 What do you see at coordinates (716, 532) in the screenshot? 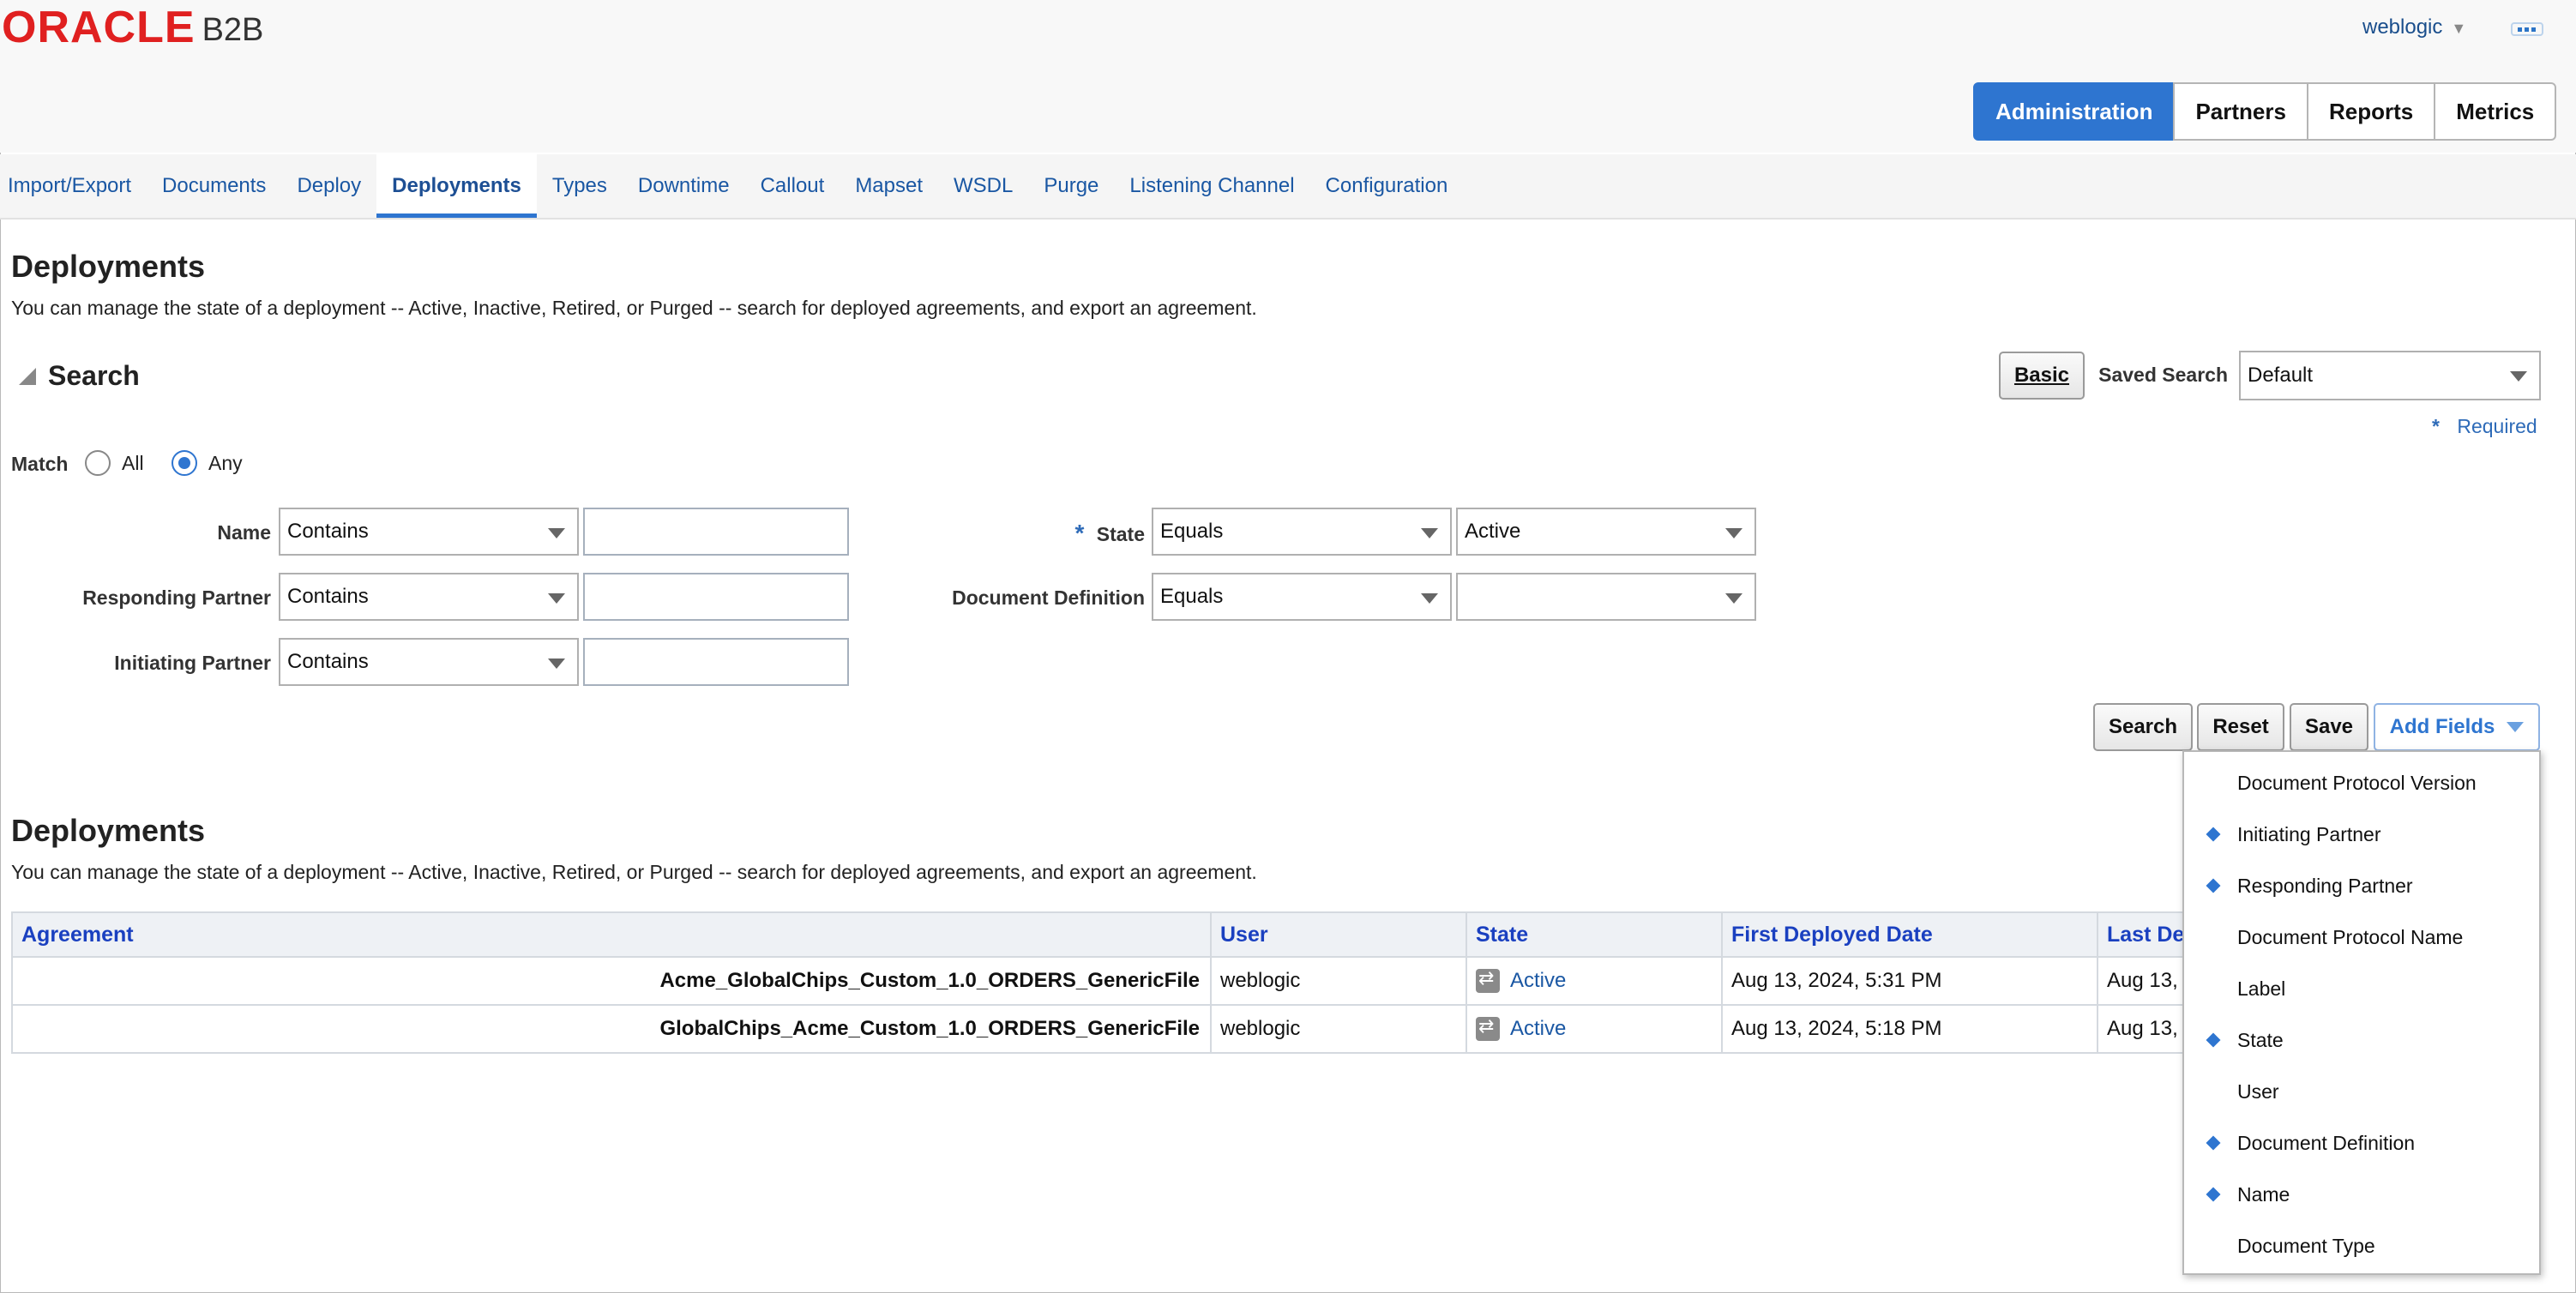
I see `name-input` at bounding box center [716, 532].